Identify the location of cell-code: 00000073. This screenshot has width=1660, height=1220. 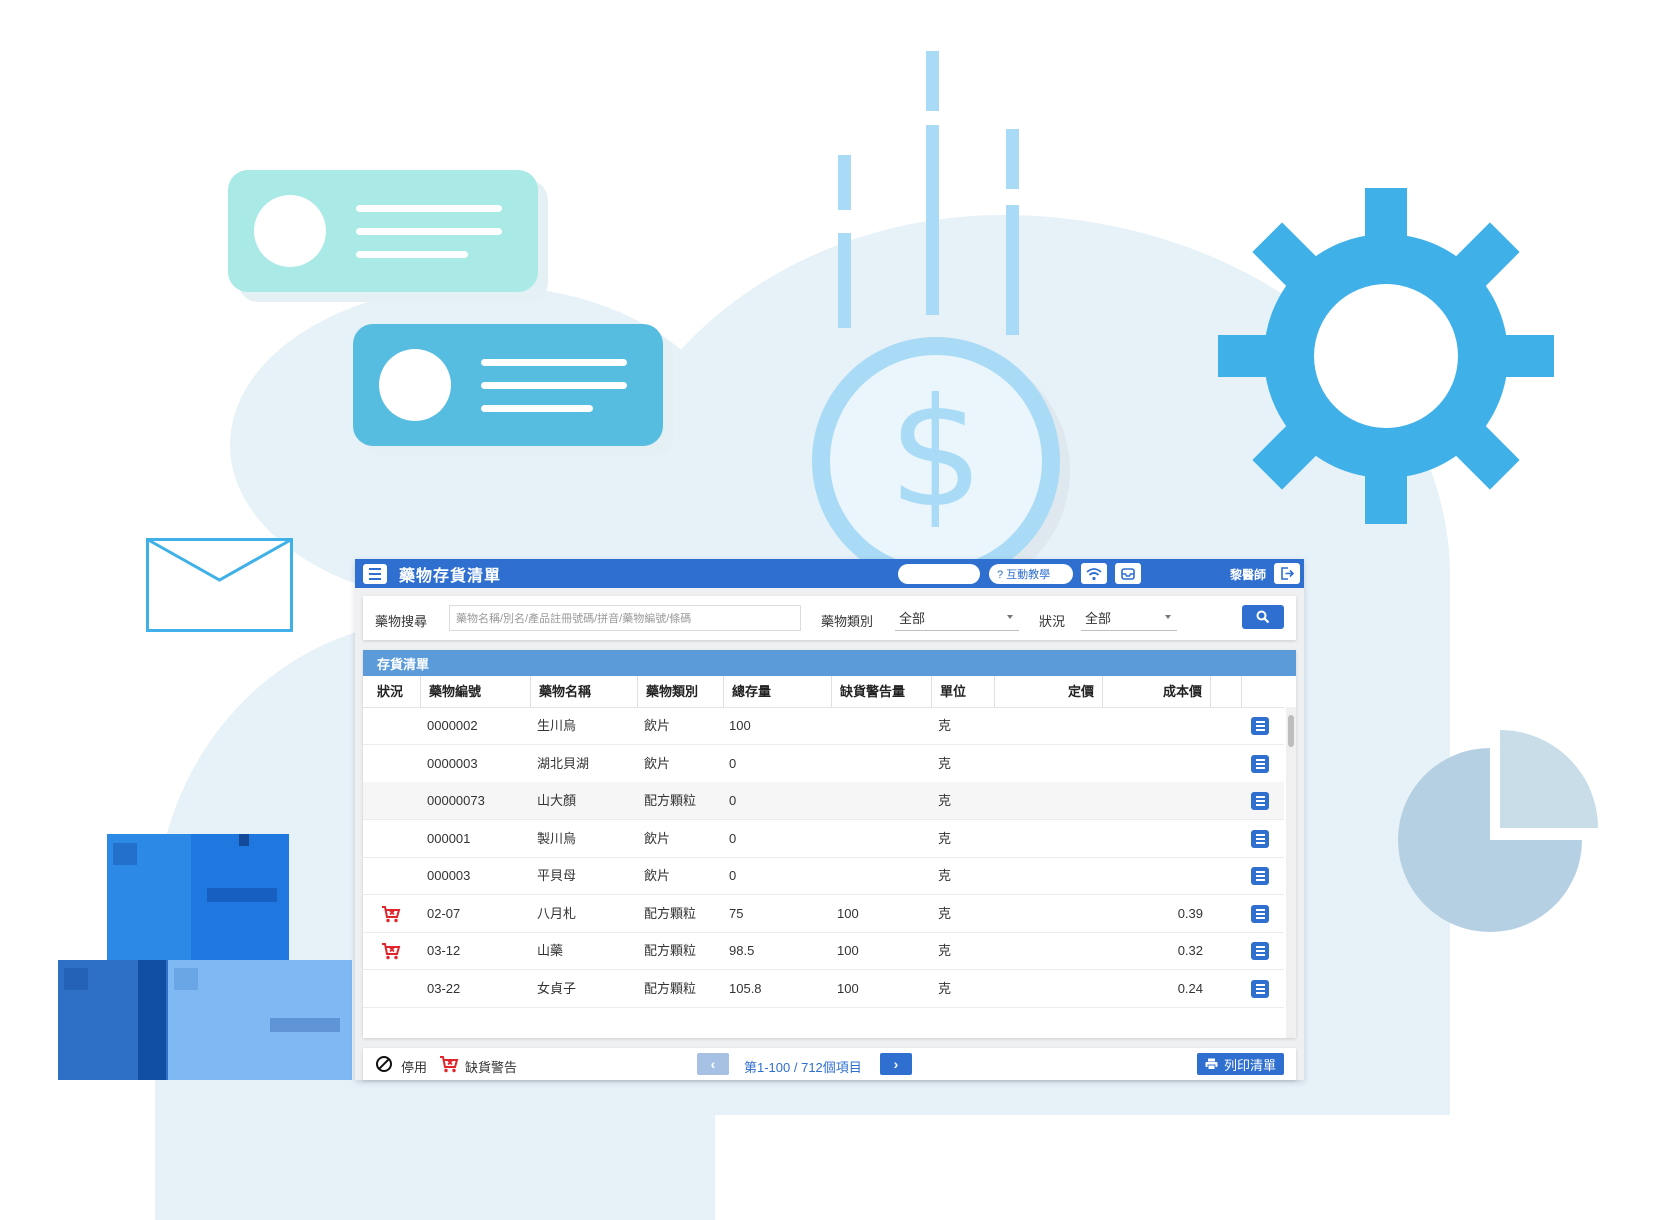
(456, 800).